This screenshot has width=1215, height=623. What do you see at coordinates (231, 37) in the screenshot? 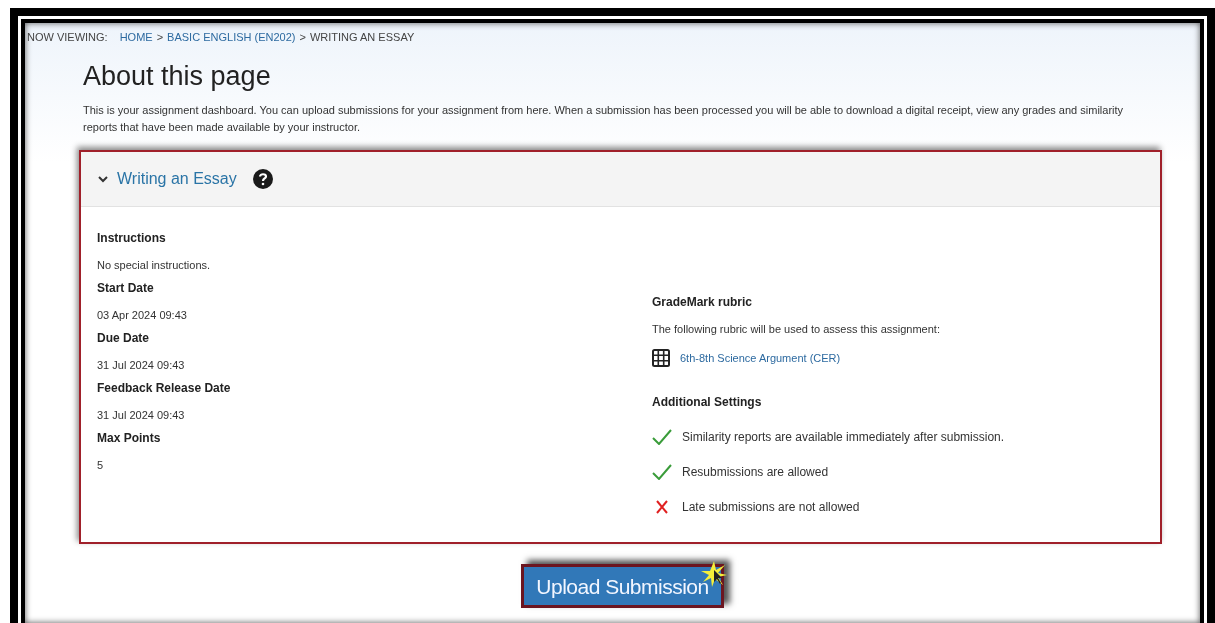
I see `breadcrumb-link: BASIC ENGLISH (EN202)` at bounding box center [231, 37].